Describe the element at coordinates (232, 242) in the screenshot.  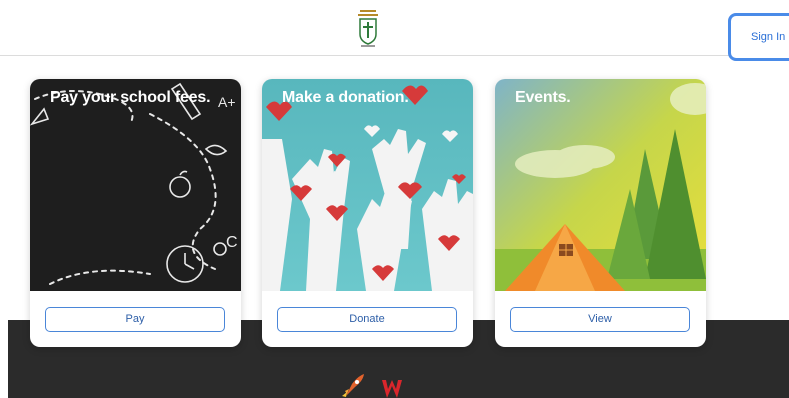
I see `svg-text: C` at that location.